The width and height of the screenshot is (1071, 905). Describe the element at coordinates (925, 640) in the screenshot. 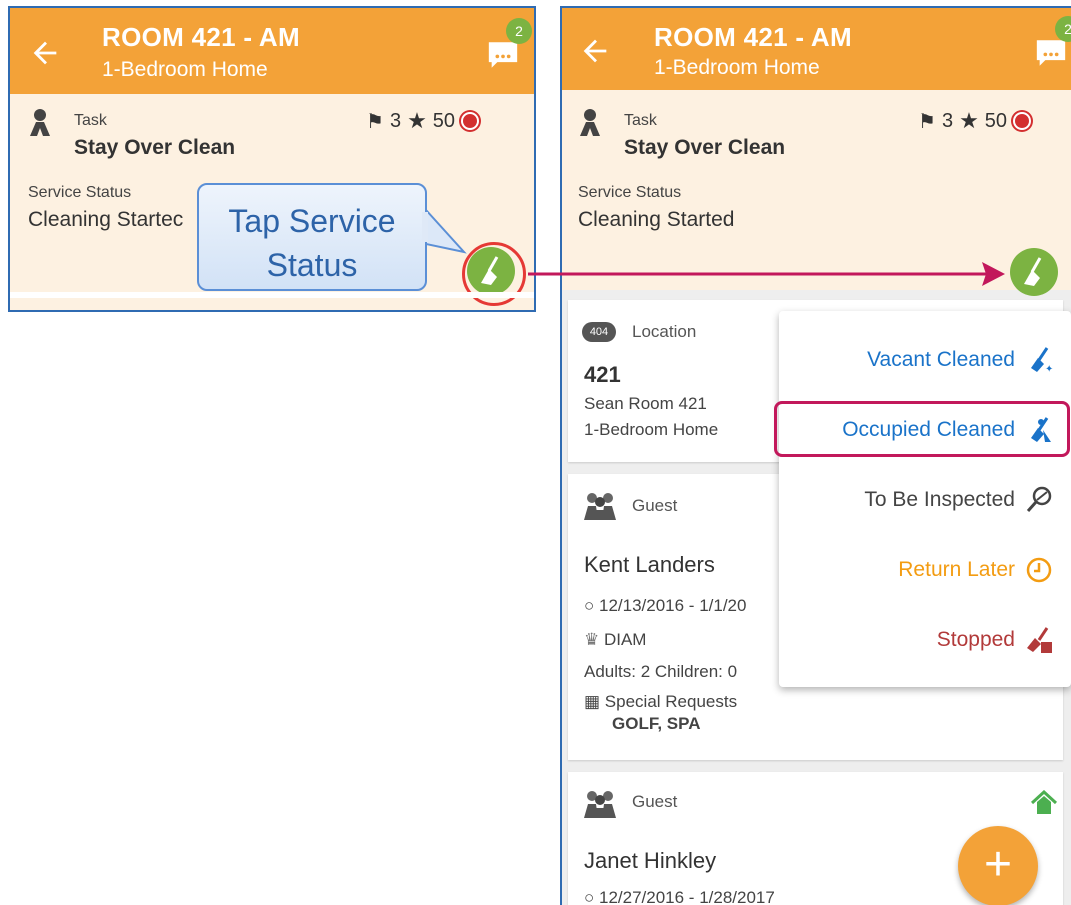

I see `menu-item-stopped: Stopped` at that location.